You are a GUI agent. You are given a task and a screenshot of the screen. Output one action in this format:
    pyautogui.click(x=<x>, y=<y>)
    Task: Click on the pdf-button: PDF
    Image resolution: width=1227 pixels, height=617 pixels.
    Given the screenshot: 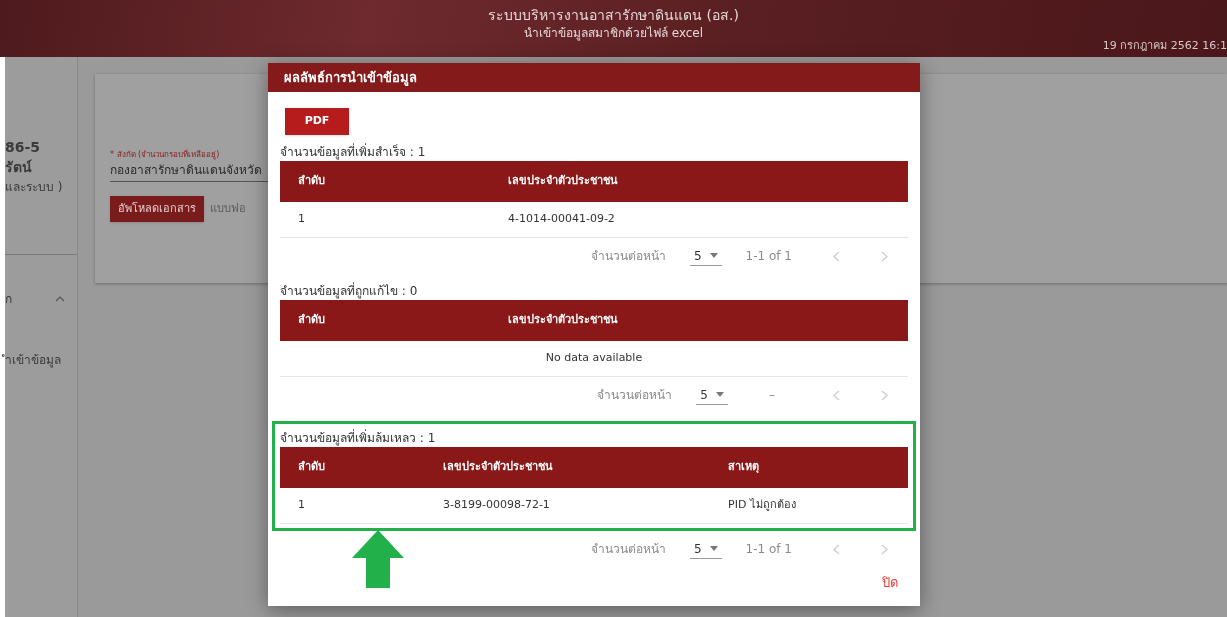 What is the action you would take?
    pyautogui.click(x=317, y=121)
    